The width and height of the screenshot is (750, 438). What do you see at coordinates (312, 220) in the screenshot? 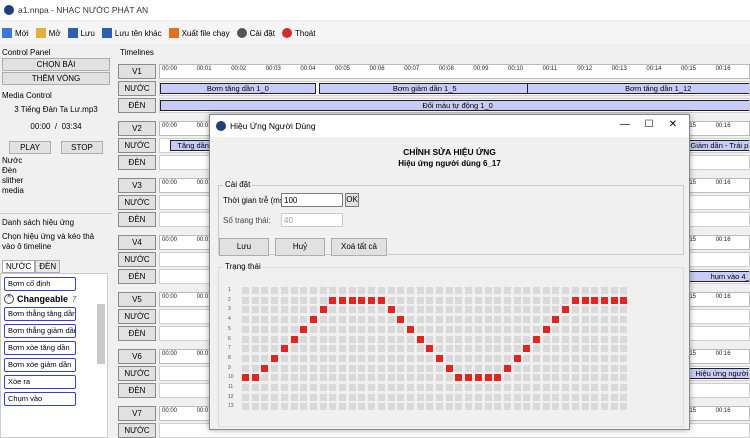
I see `states-input` at bounding box center [312, 220].